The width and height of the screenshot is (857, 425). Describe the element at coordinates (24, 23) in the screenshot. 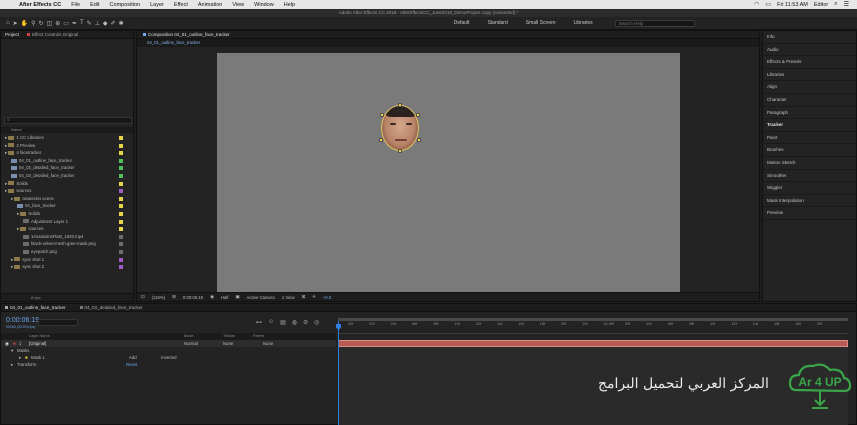

I see `hand-tool-icon: ✋` at that location.